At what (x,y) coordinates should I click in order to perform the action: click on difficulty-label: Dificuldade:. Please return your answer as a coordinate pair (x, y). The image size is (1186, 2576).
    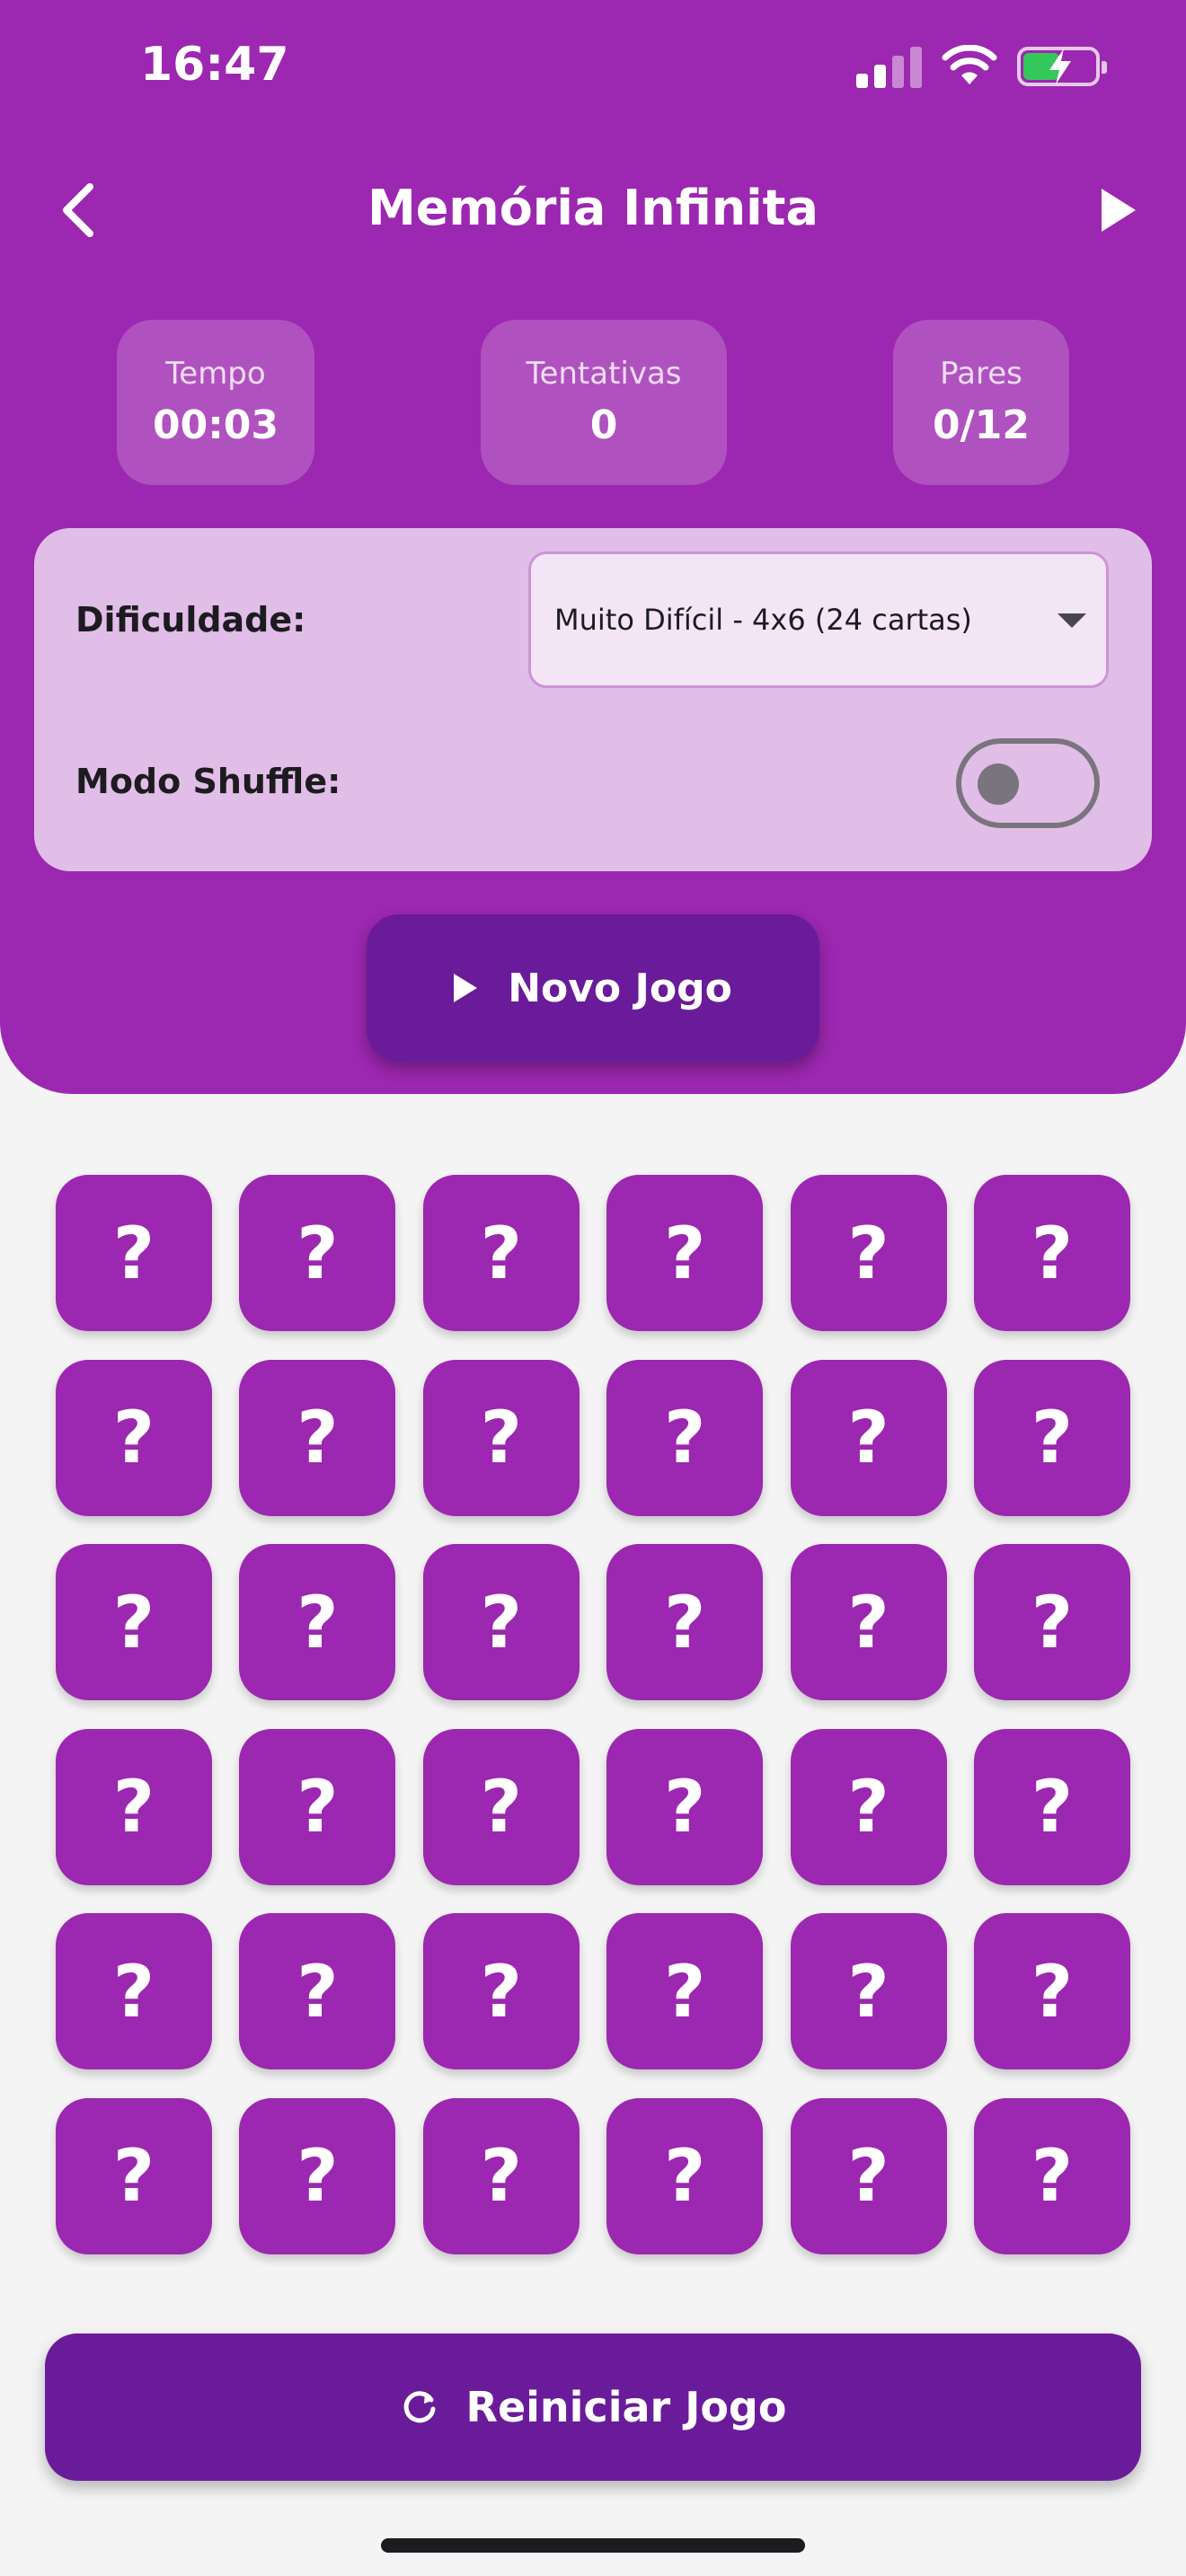
    Looking at the image, I should click on (190, 620).